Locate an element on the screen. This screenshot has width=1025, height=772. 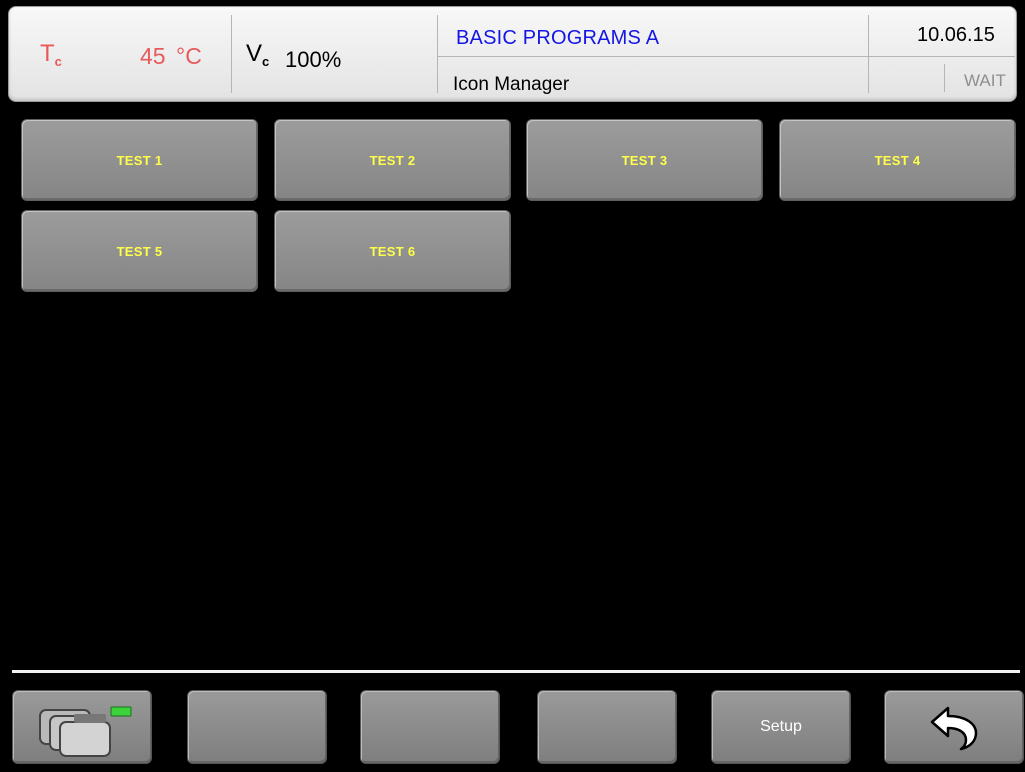
back-button is located at coordinates (954, 727).